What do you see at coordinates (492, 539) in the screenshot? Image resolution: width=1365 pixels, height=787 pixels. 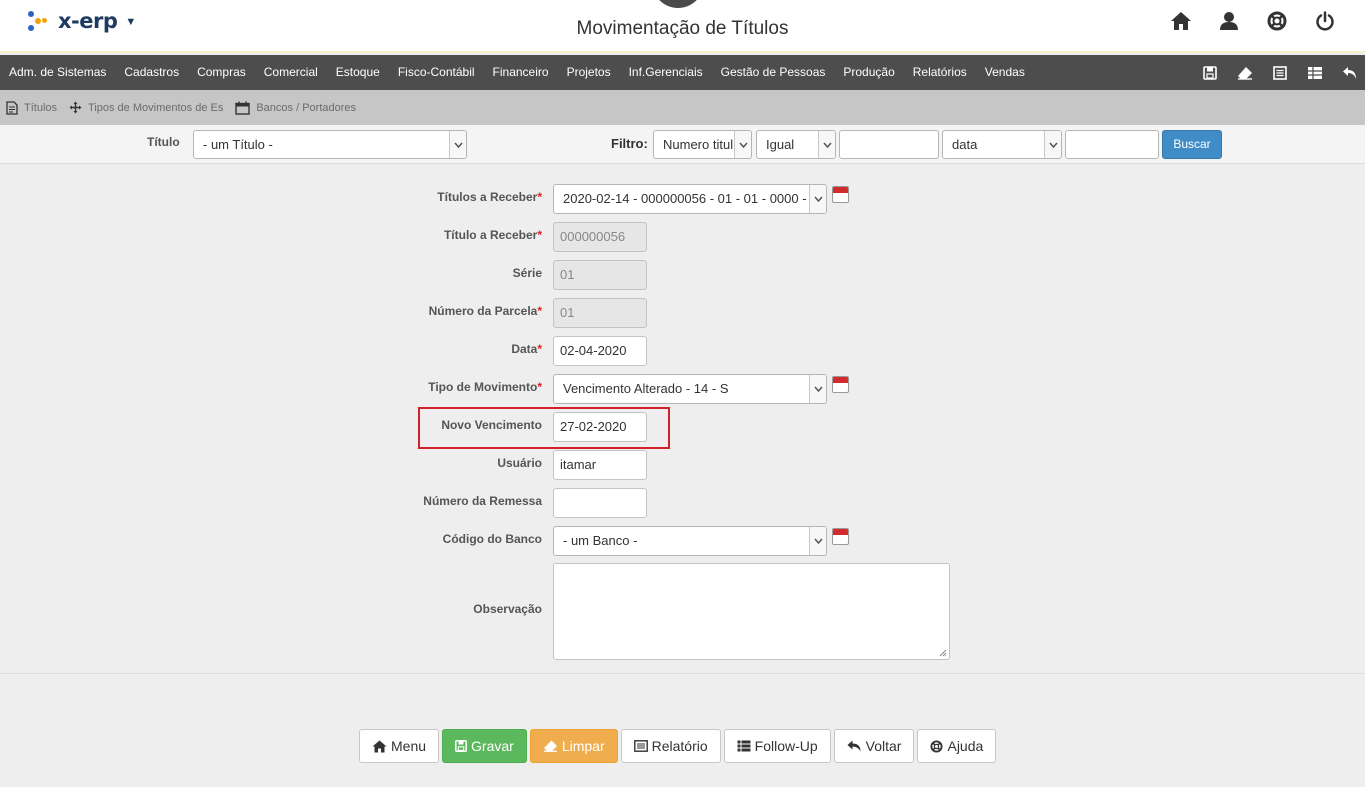 I see `banco-label: Código do Banco` at bounding box center [492, 539].